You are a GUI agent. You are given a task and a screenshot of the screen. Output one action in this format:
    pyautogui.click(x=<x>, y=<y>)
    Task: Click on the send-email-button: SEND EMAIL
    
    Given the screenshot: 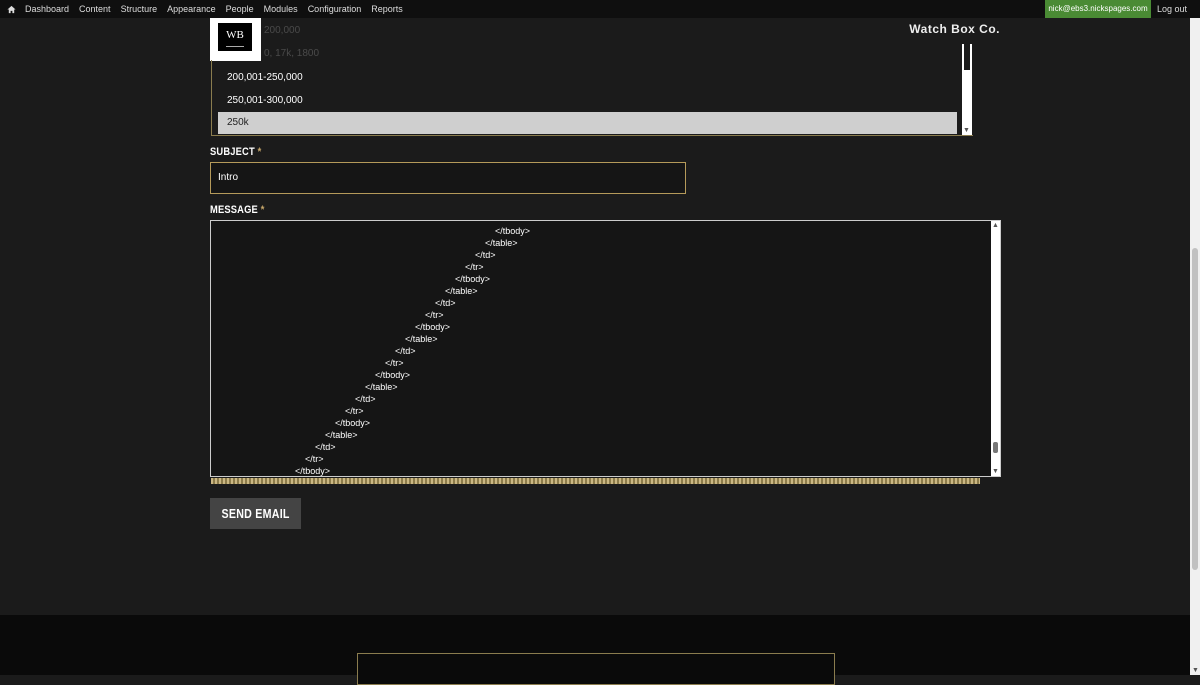 What is the action you would take?
    pyautogui.click(x=255, y=513)
    